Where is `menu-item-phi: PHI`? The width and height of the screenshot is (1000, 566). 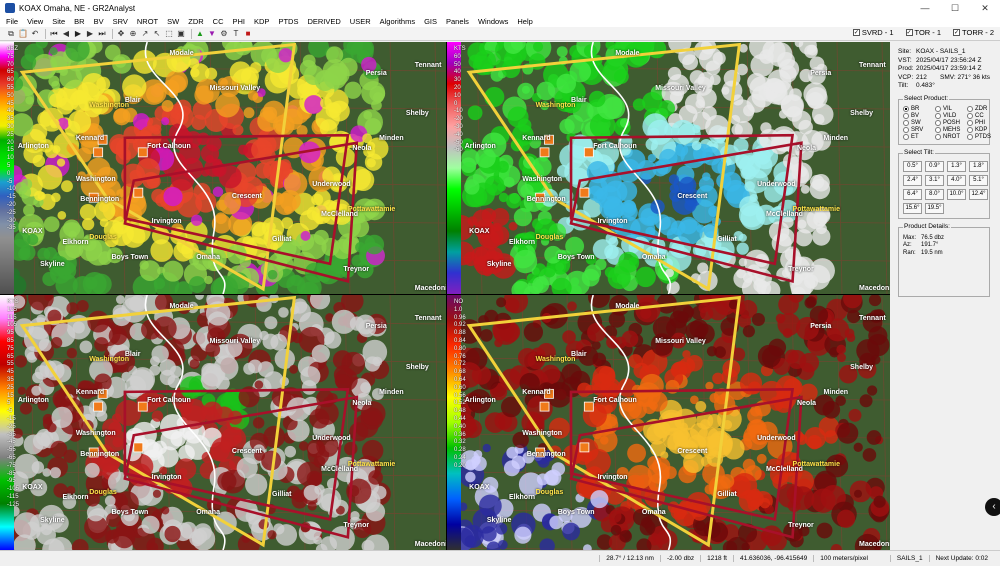 menu-item-phi: PHI is located at coordinates (239, 21).